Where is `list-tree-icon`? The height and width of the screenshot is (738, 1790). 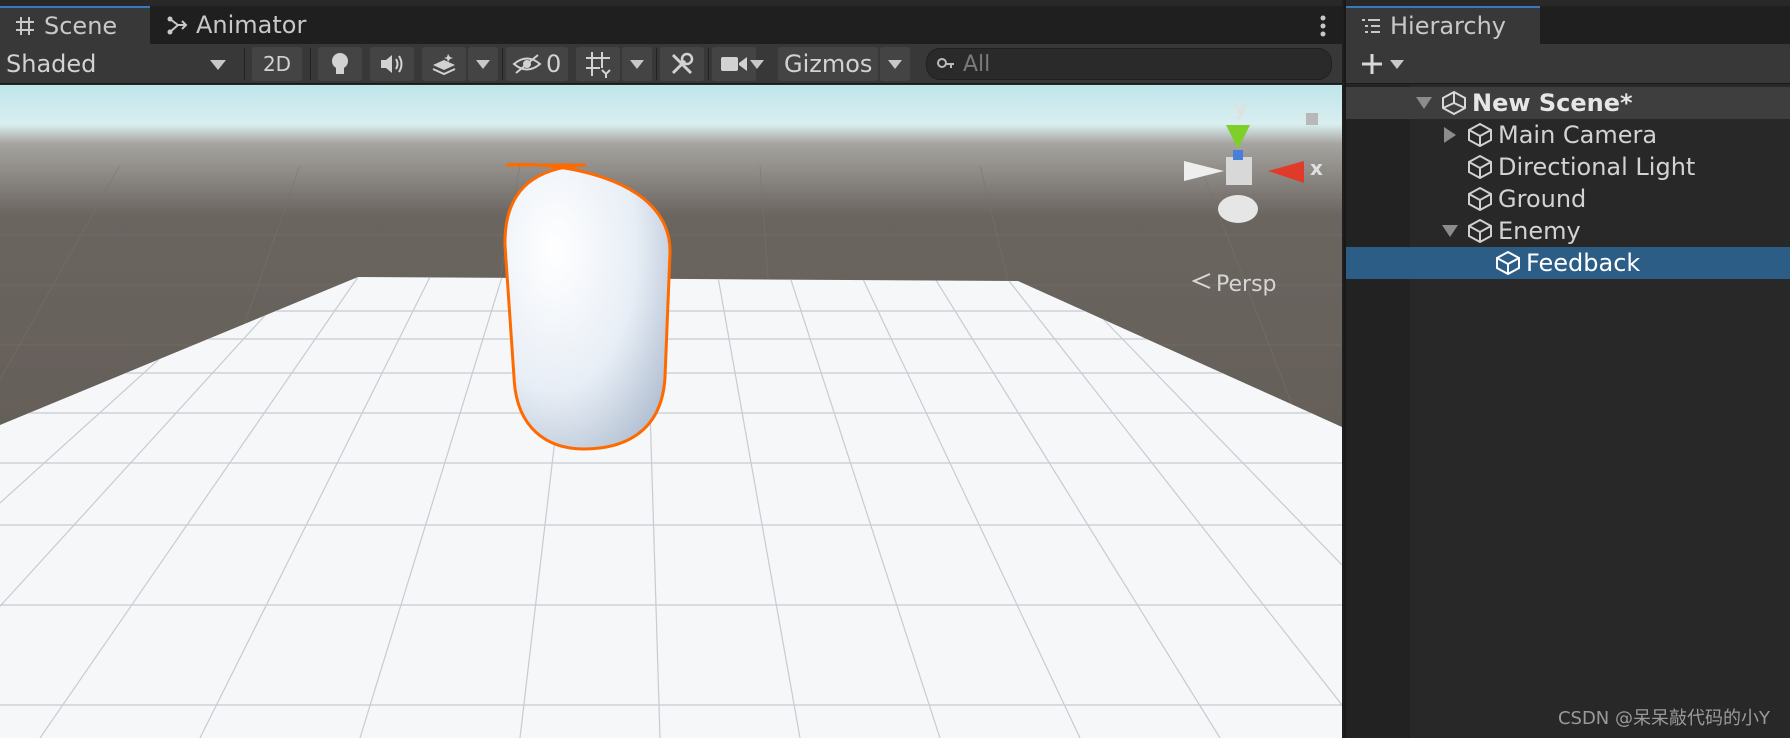 list-tree-icon is located at coordinates (1371, 26).